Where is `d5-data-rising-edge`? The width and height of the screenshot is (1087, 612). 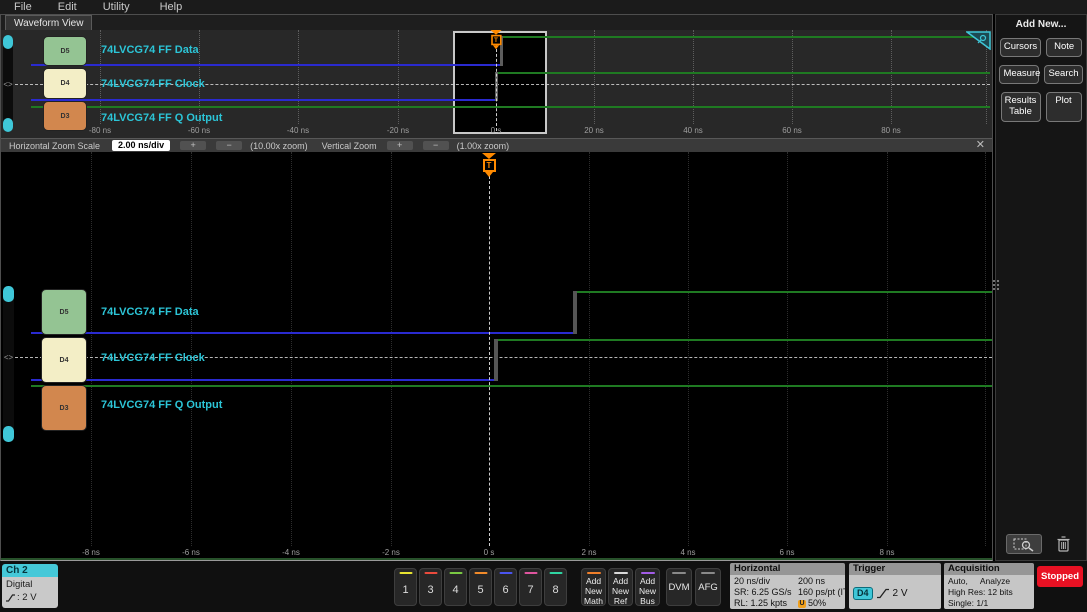 d5-data-rising-edge is located at coordinates (575, 312).